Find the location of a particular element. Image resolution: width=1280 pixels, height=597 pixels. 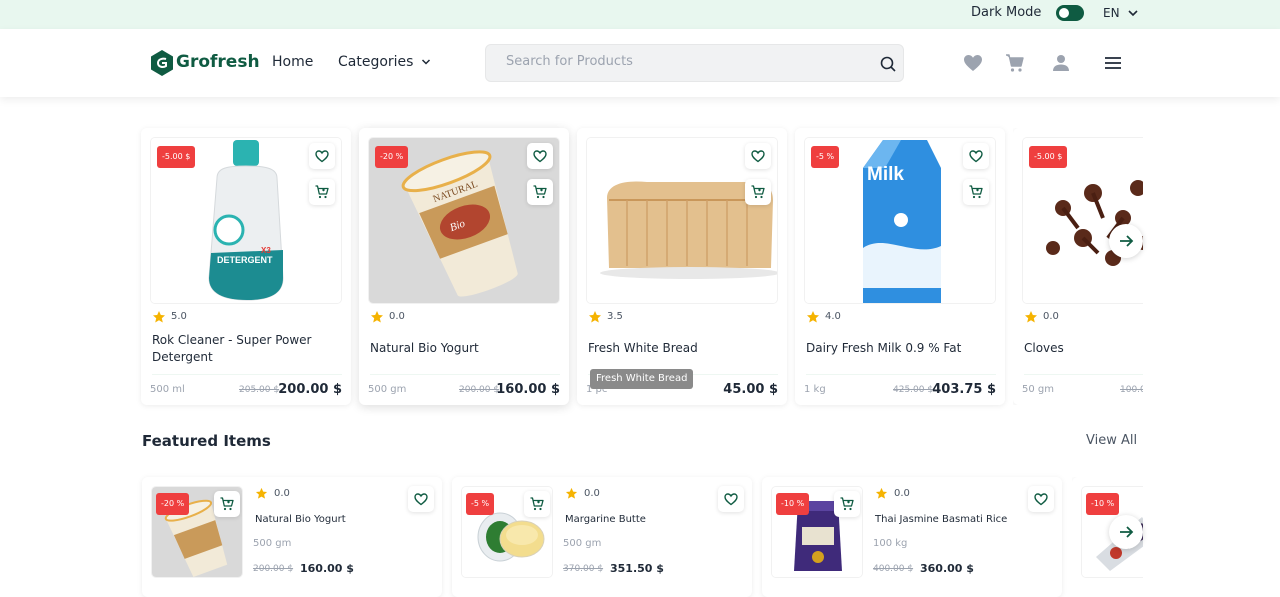

product-image: Bio NATURAL -20 % is located at coordinates (464, 220).